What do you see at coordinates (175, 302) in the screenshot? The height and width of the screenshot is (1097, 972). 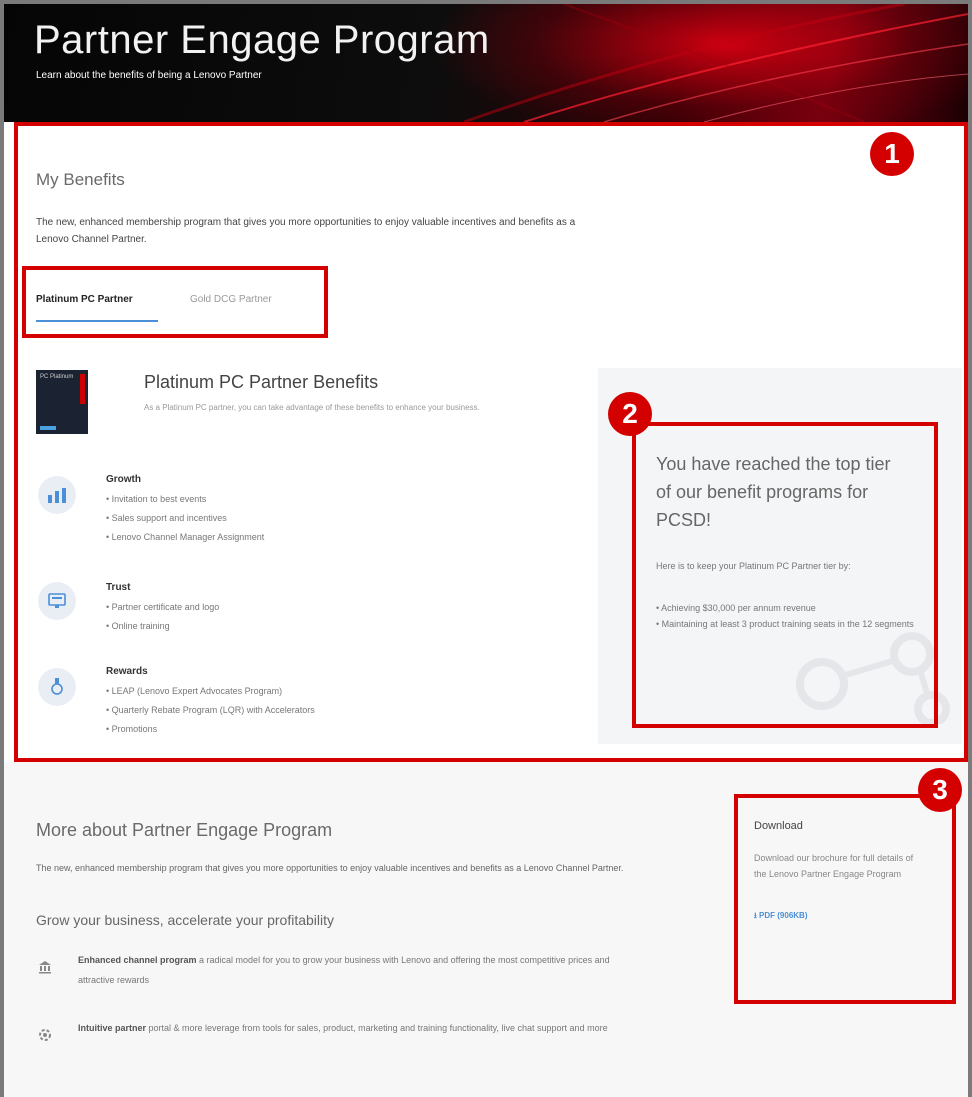 I see `callout-box-tabs` at bounding box center [175, 302].